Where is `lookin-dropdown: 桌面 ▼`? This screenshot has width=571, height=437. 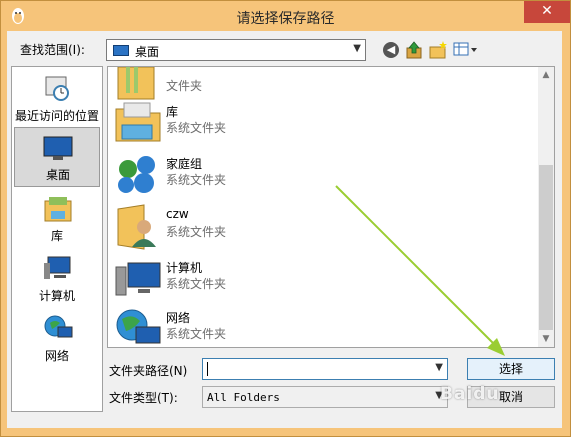 lookin-dropdown: 桌面 ▼ is located at coordinates (236, 50).